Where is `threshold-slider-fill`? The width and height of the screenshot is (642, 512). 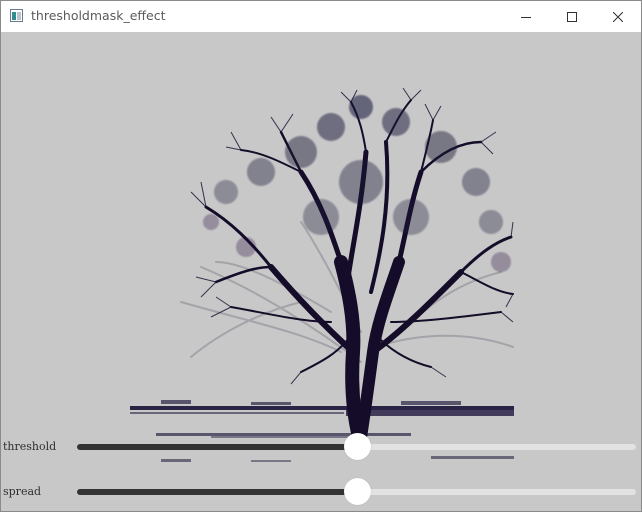
threshold-slider-fill is located at coordinates (217, 447).